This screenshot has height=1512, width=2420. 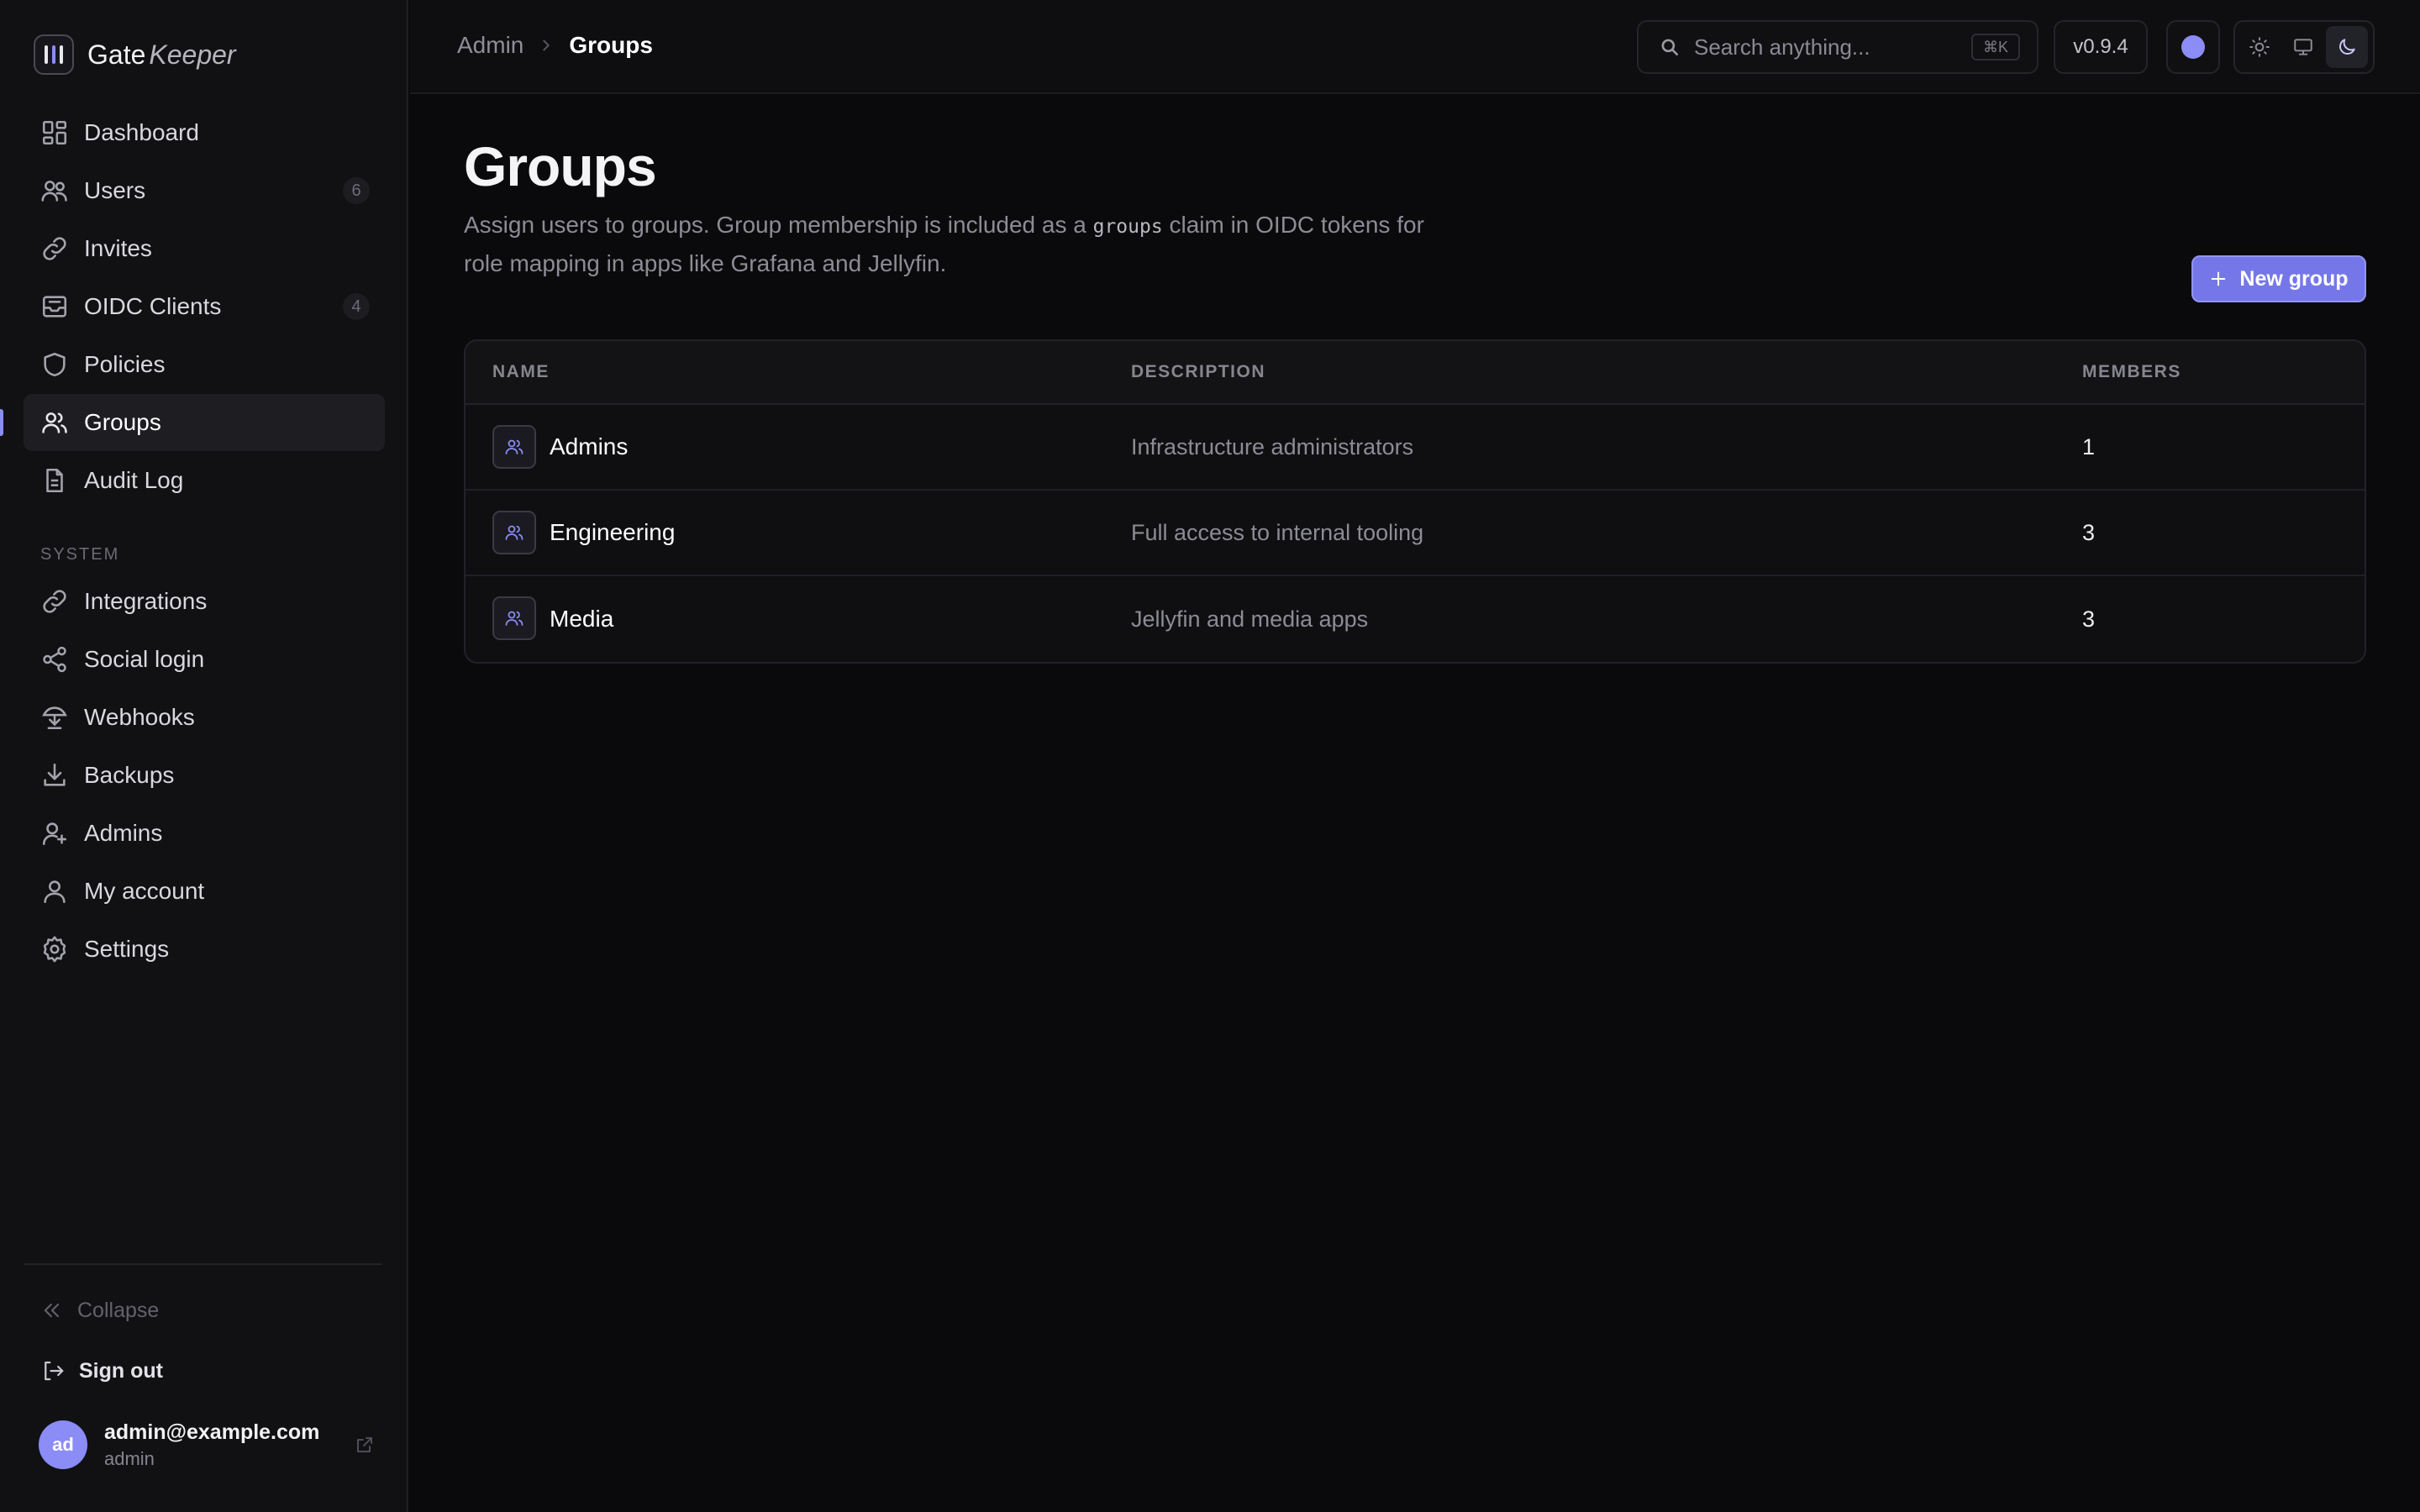 What do you see at coordinates (555, 45) in the screenshot?
I see `breadcrumb: Admin Groups` at bounding box center [555, 45].